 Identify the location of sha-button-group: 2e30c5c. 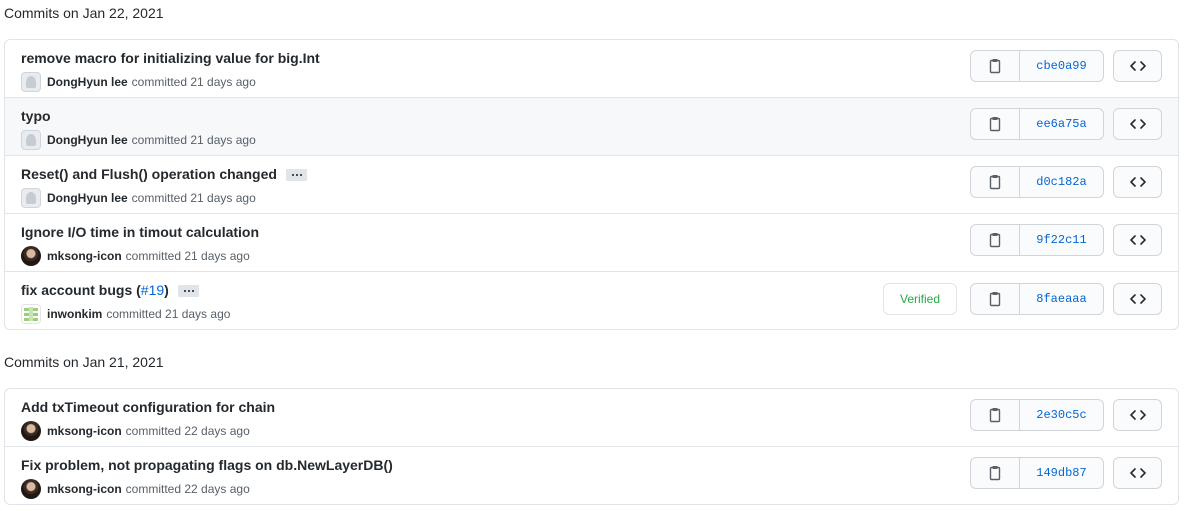
(1037, 415).